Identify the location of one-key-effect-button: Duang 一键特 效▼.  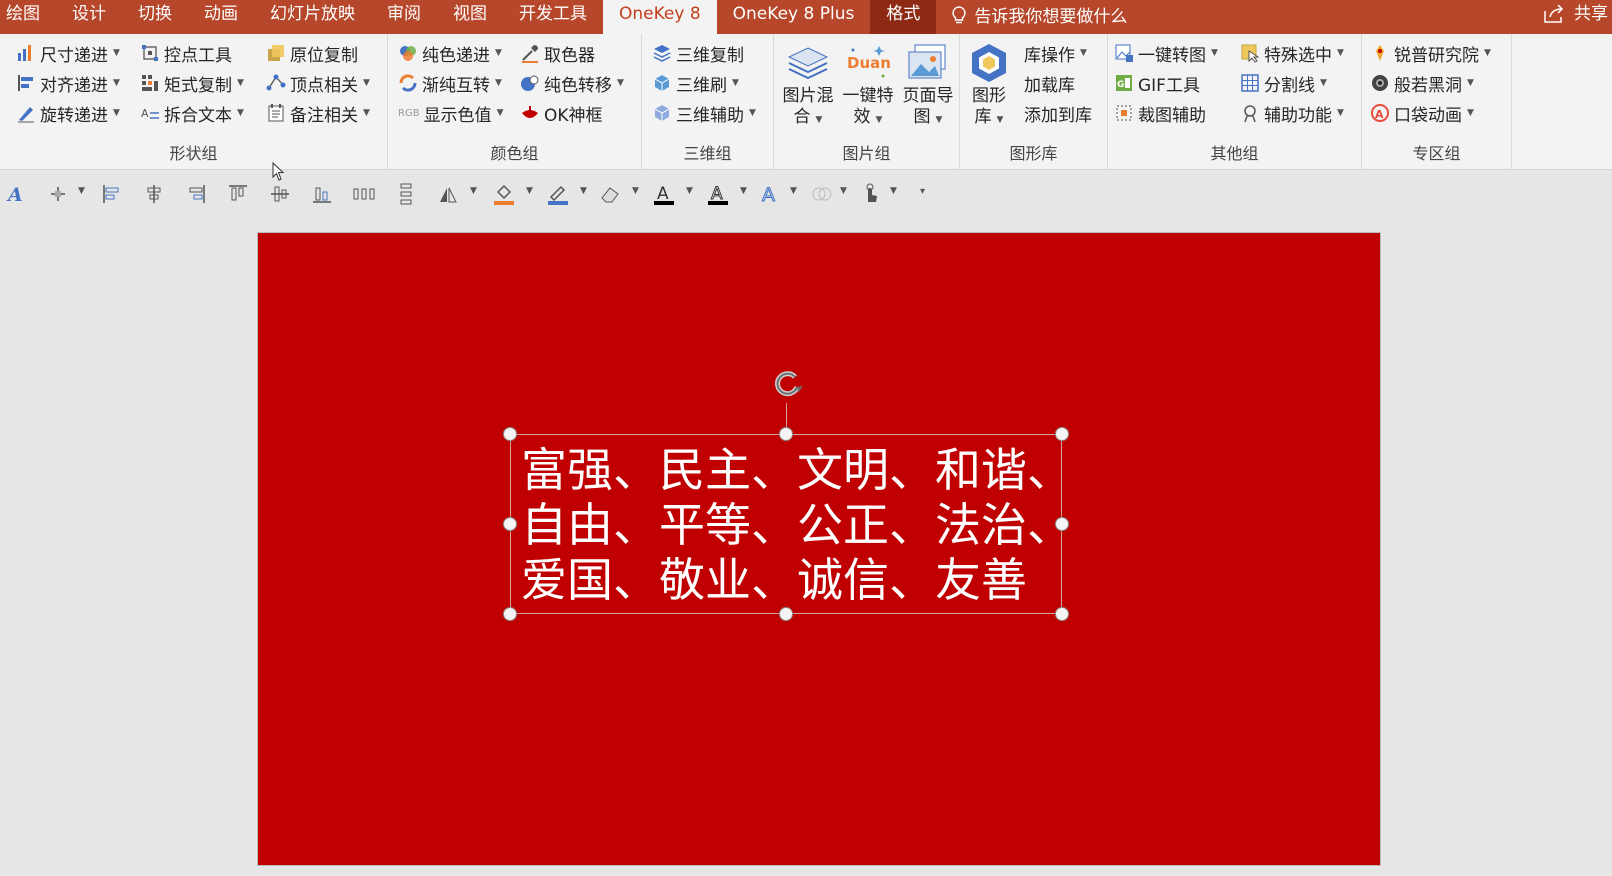
(868, 86).